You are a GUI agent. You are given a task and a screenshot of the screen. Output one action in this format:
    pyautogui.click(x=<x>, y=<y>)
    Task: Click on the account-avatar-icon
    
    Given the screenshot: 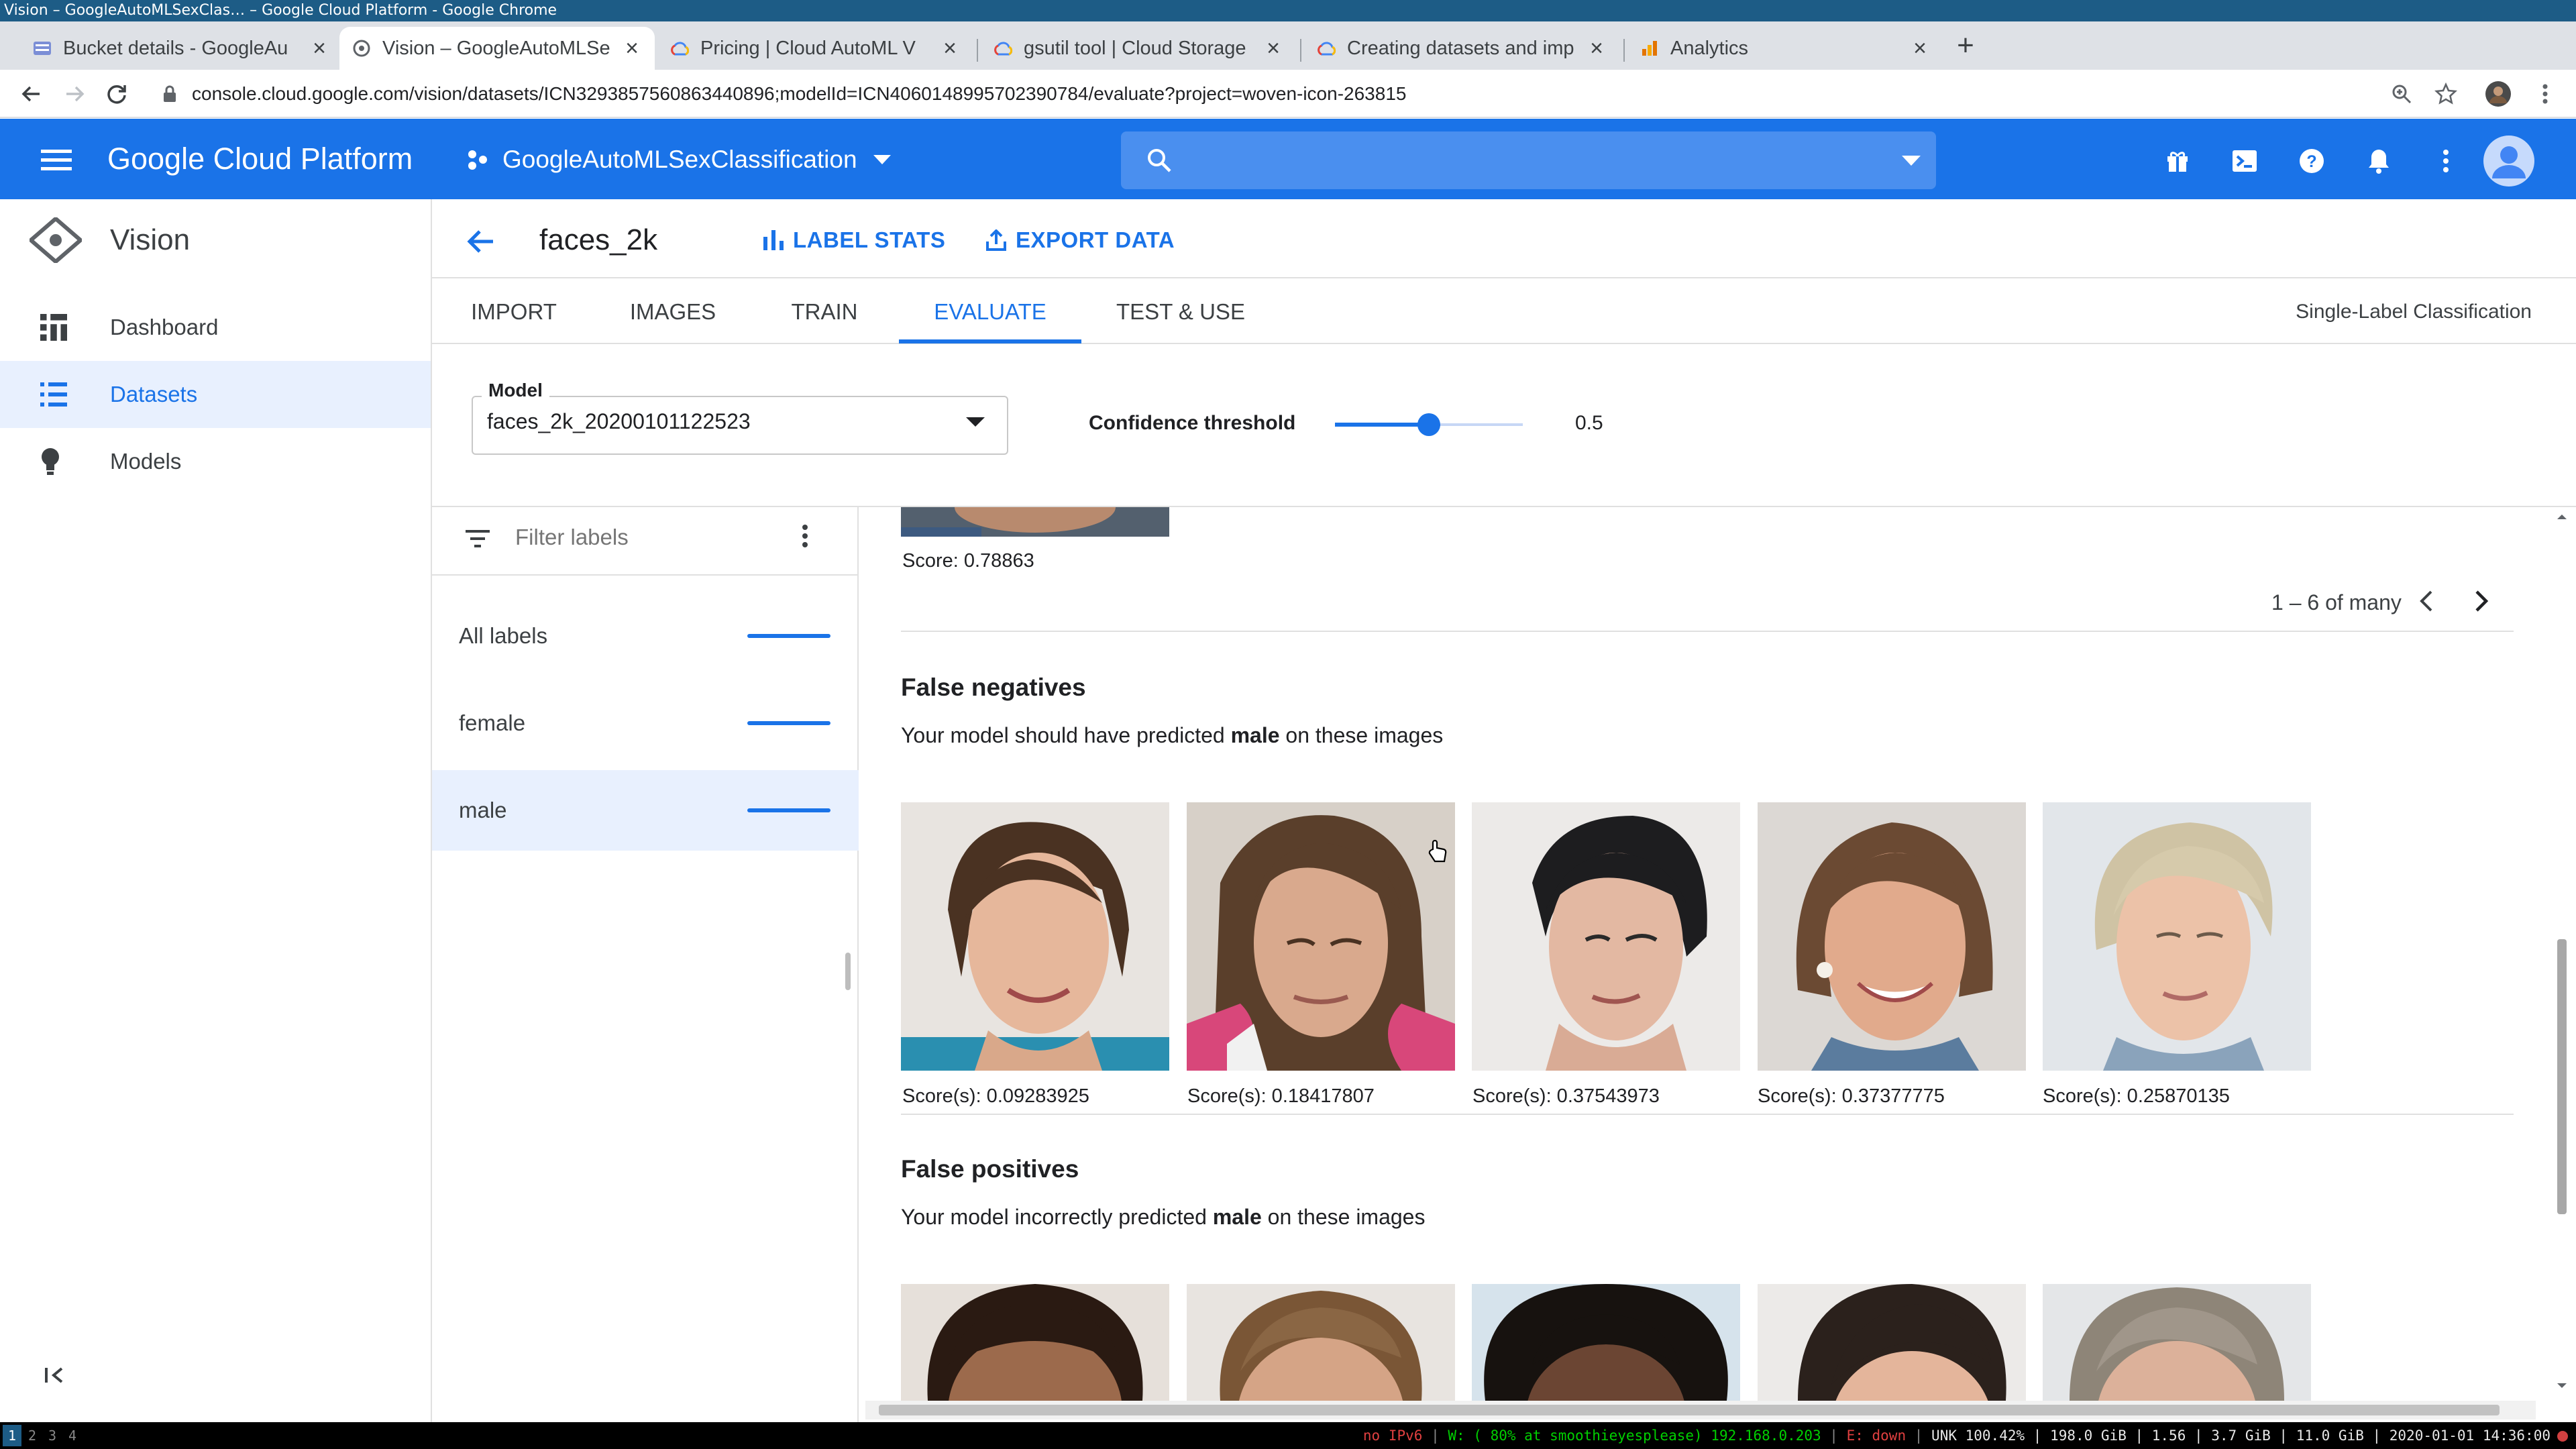 What is the action you would take?
    pyautogui.click(x=2509, y=161)
    